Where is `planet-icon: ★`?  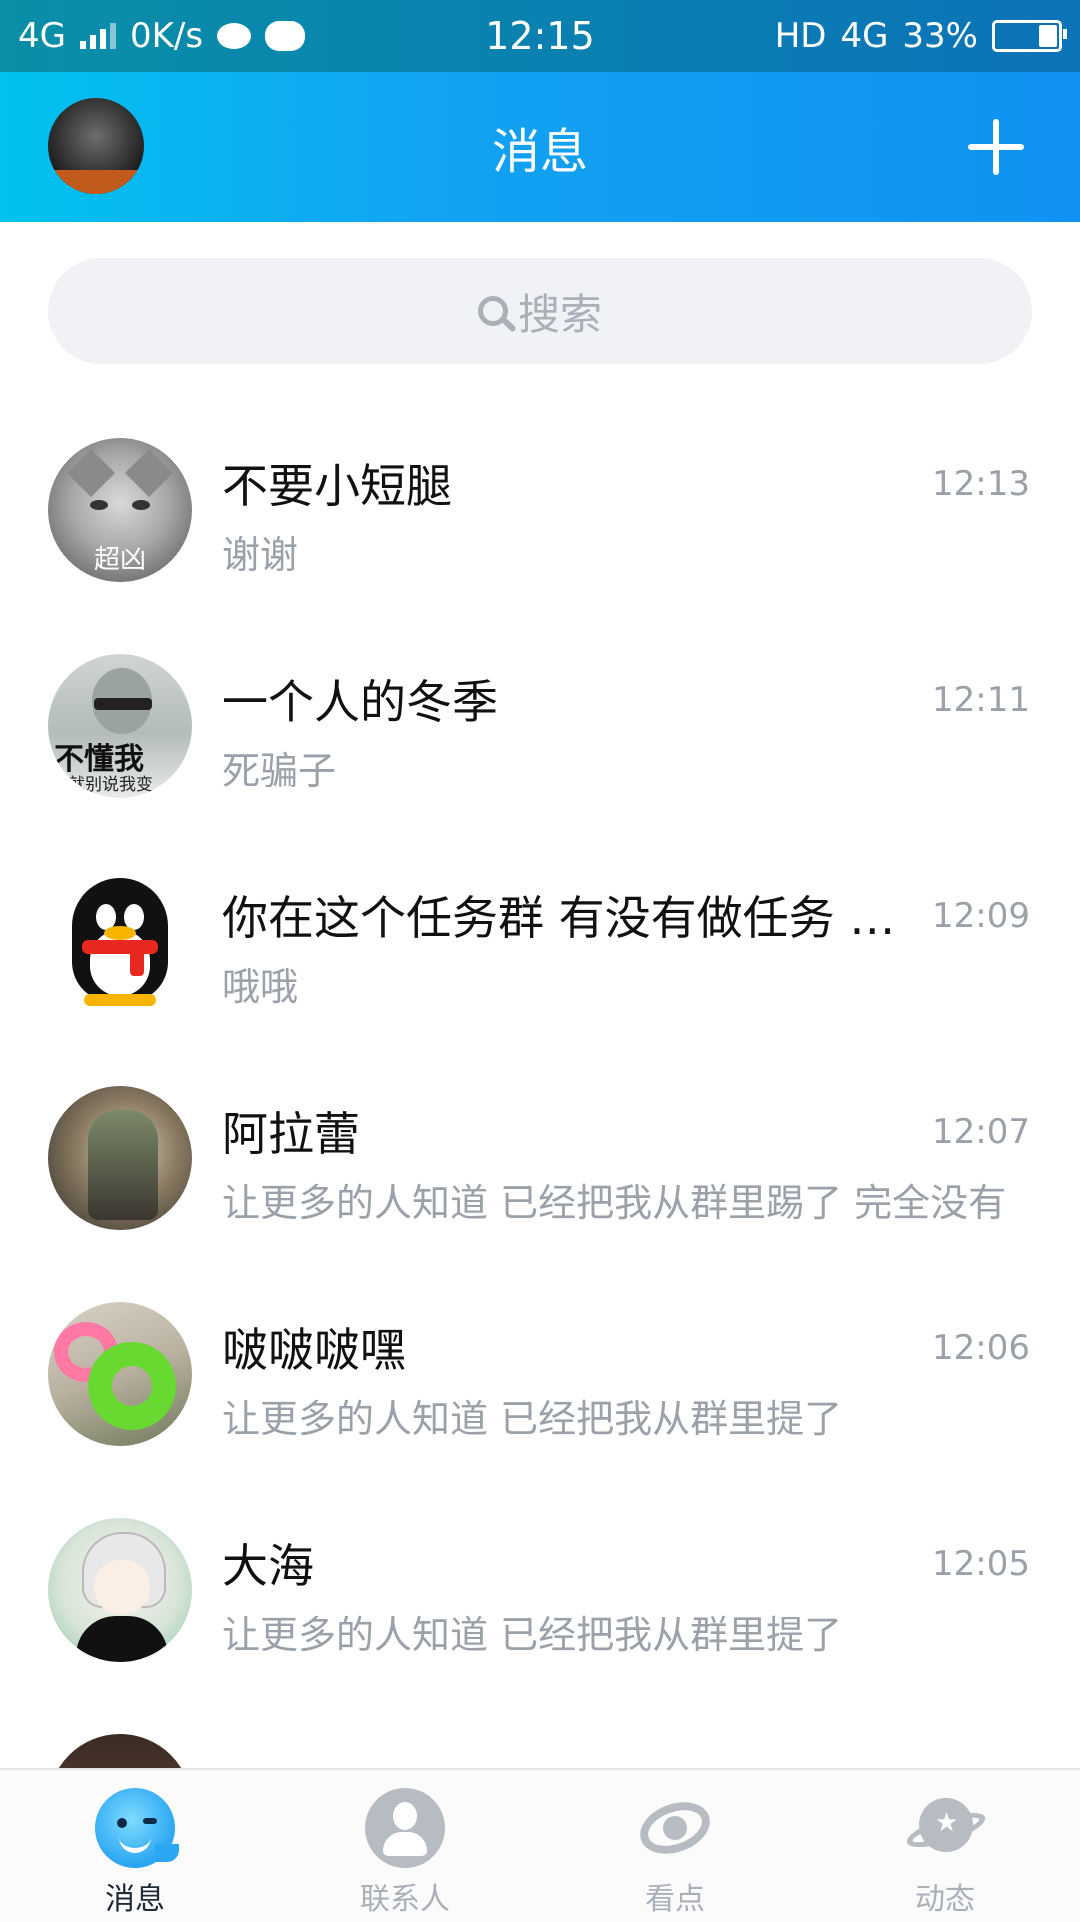 planet-icon: ★ is located at coordinates (946, 1828).